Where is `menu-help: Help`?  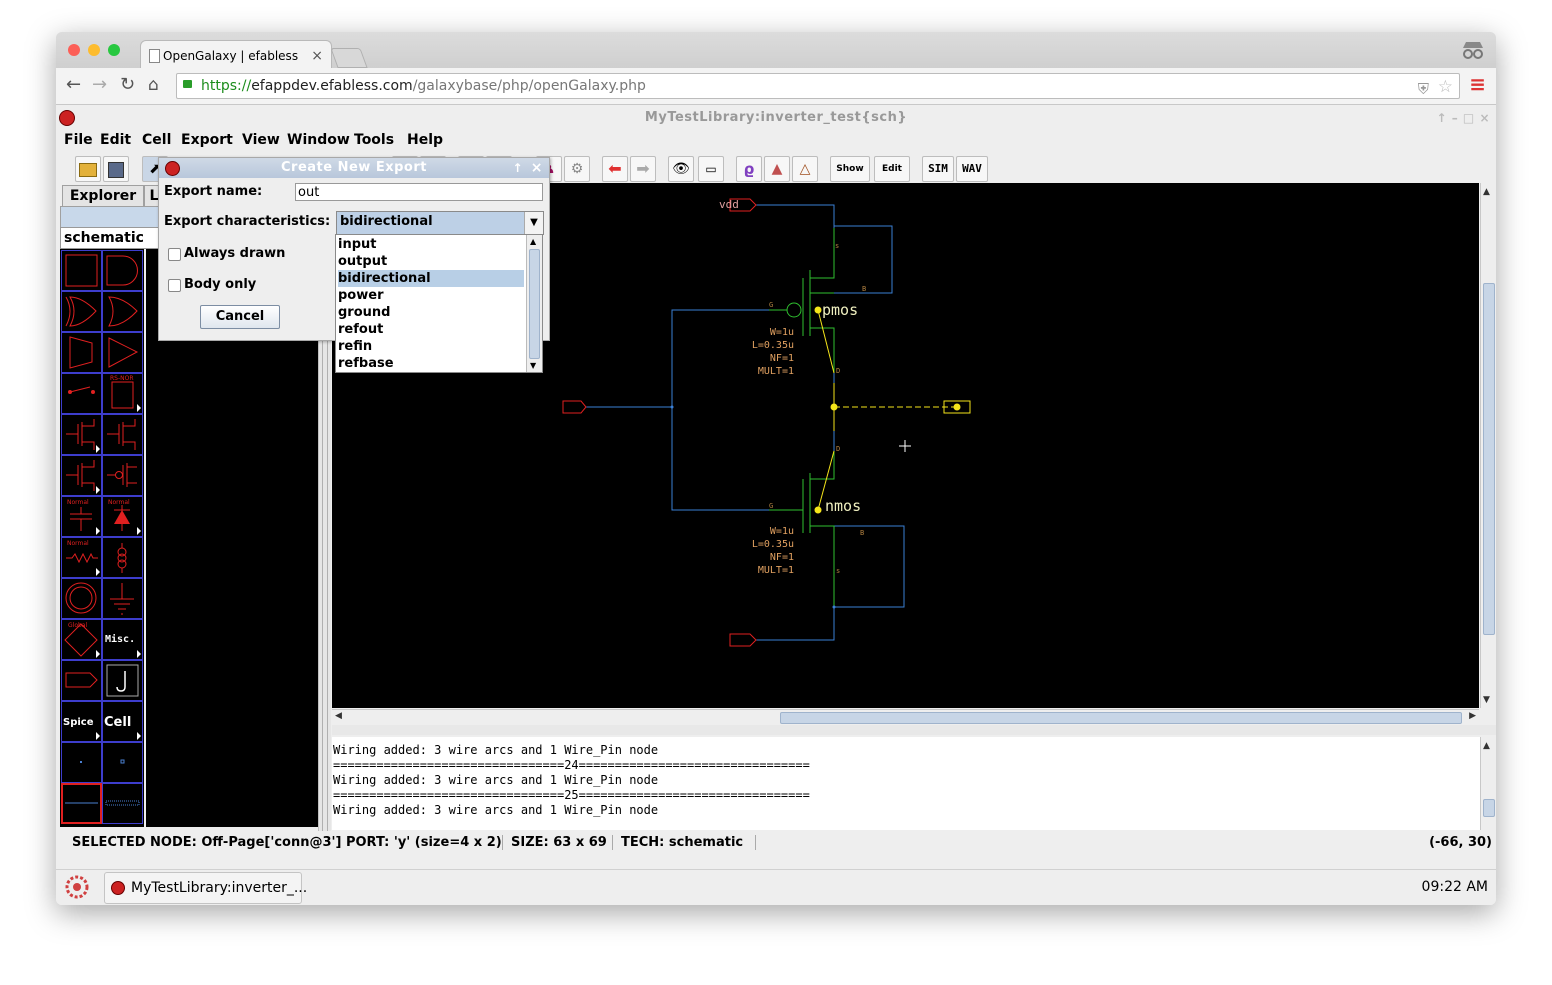 menu-help: Help is located at coordinates (425, 140).